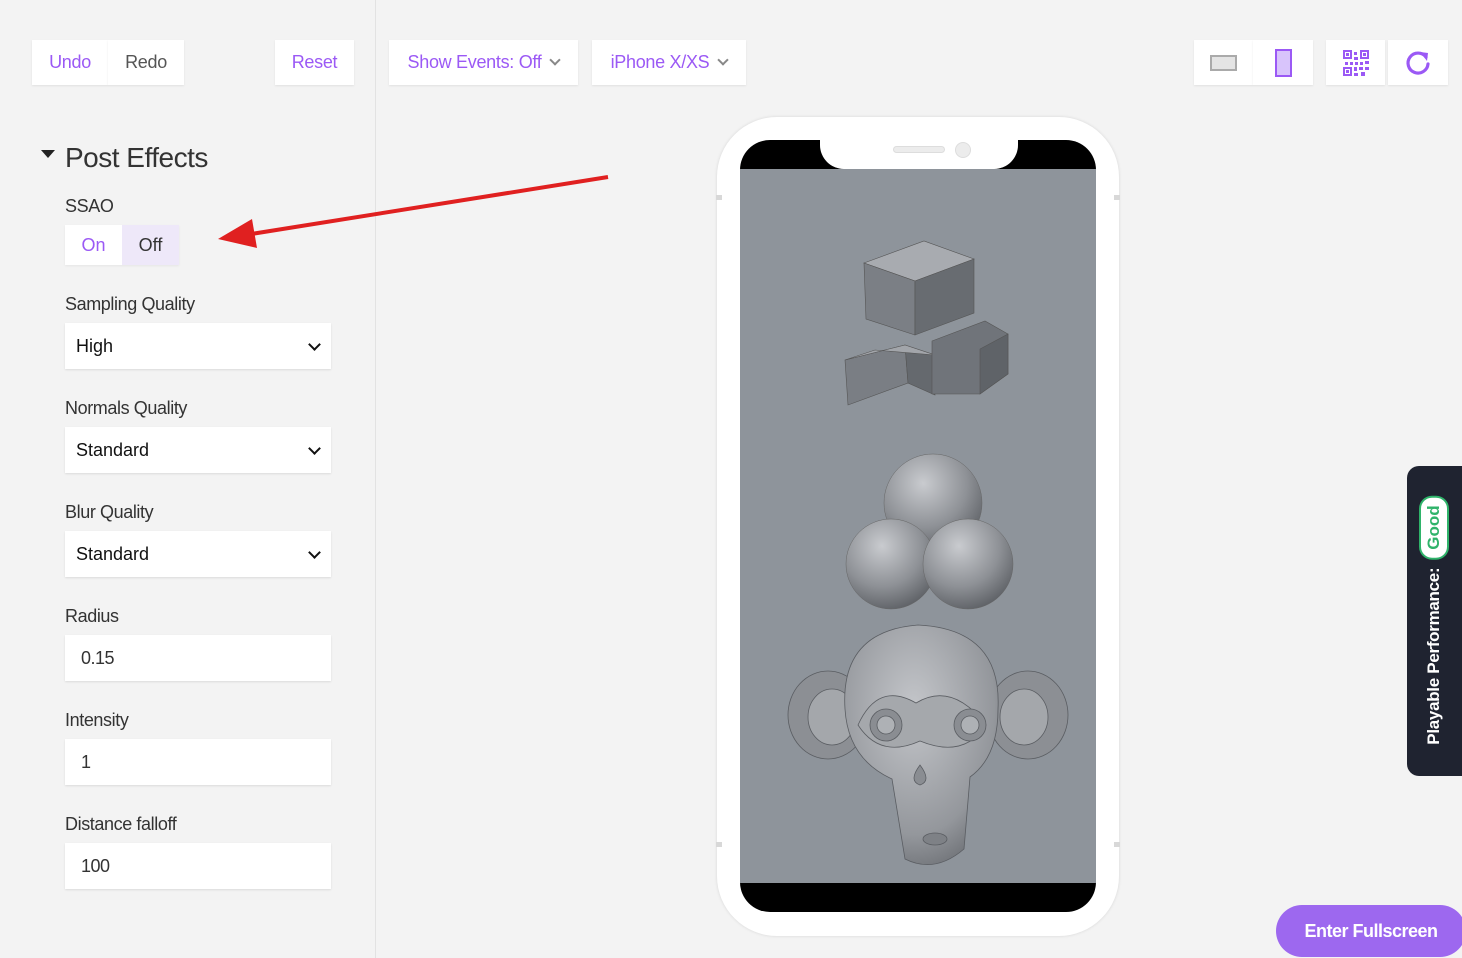  I want to click on radius-input: 0.15, so click(198, 658).